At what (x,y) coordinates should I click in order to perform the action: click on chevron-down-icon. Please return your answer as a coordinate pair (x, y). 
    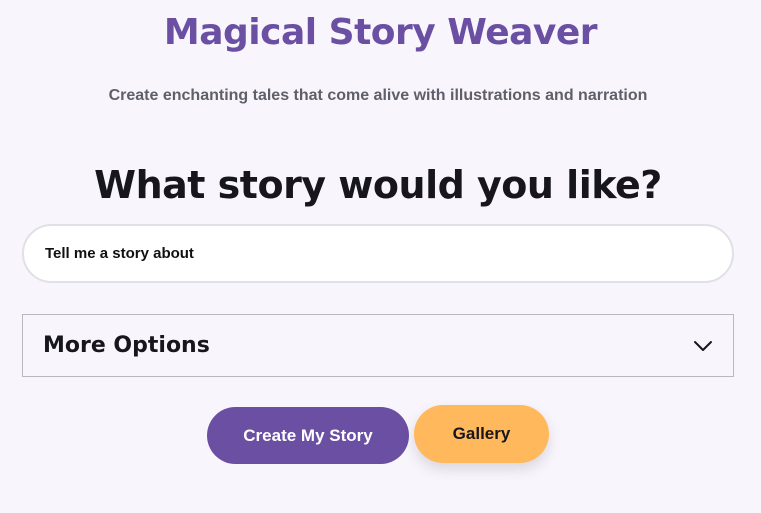
    Looking at the image, I should click on (703, 345).